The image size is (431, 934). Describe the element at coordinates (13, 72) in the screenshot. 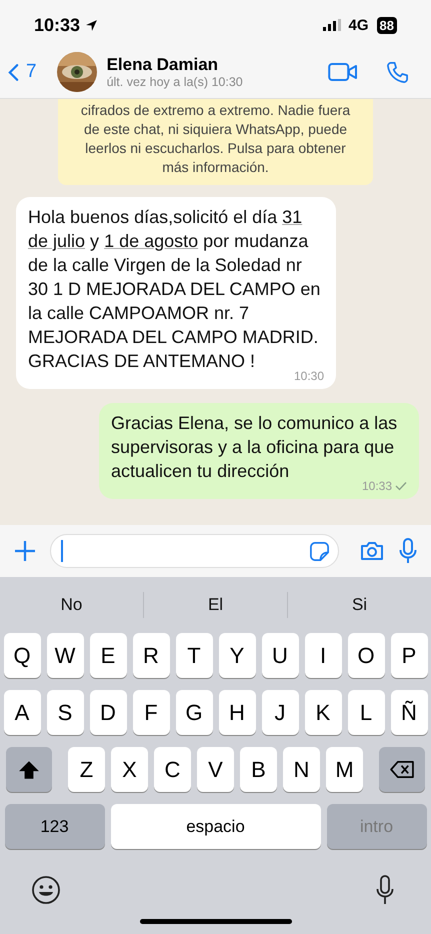

I see `chevron-left-icon` at that location.